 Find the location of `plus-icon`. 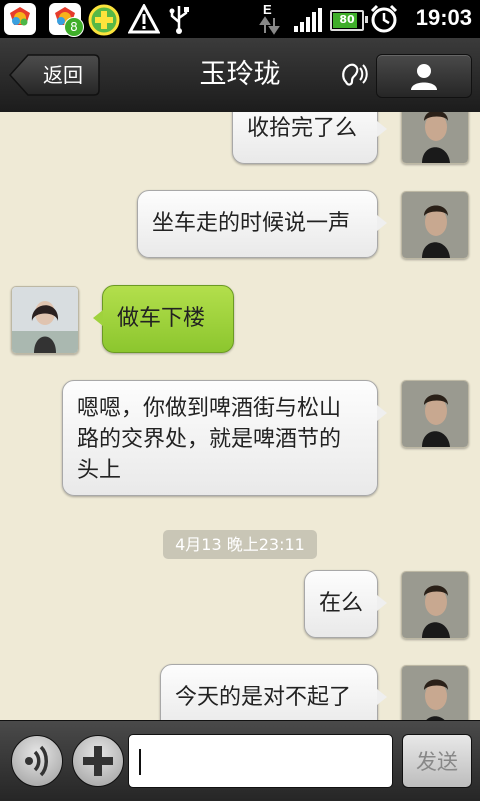

plus-icon is located at coordinates (98, 761).